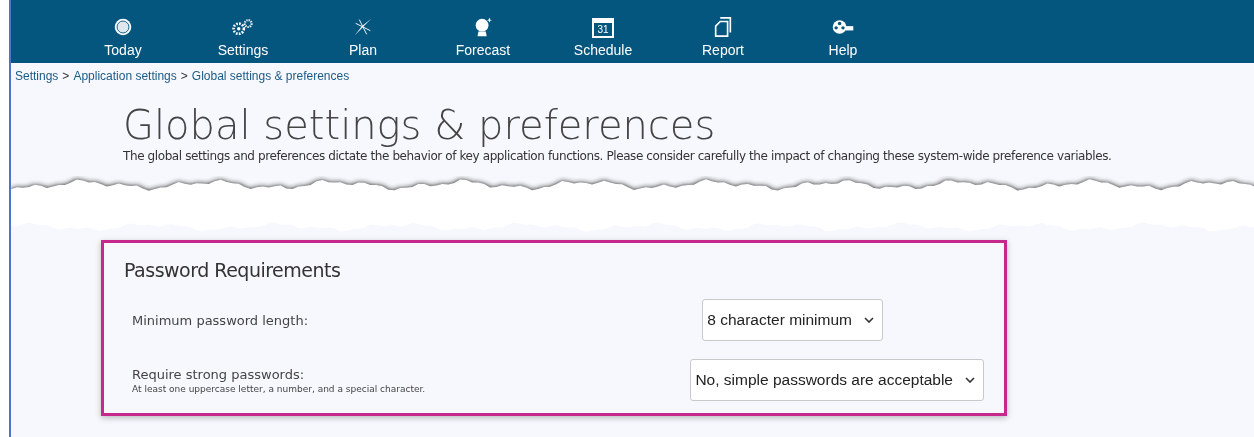 The width and height of the screenshot is (1254, 437). Describe the element at coordinates (279, 388) in the screenshot. I see `field-hint: At least one uppercase letter, a number, and a special character.` at that location.